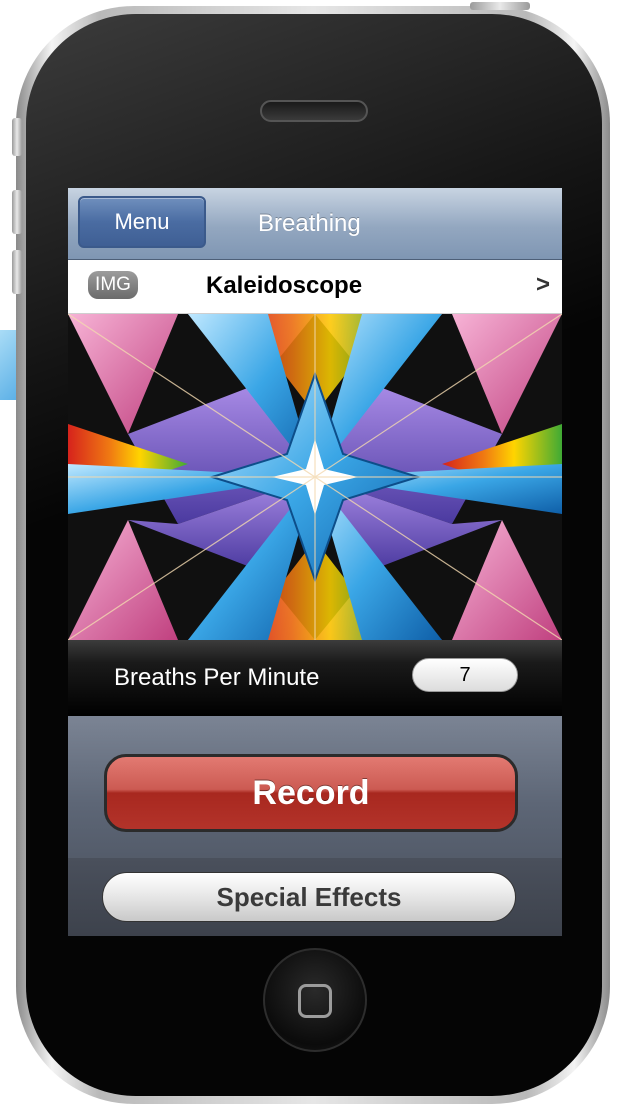  I want to click on bpm-value-field: 7, so click(465, 675).